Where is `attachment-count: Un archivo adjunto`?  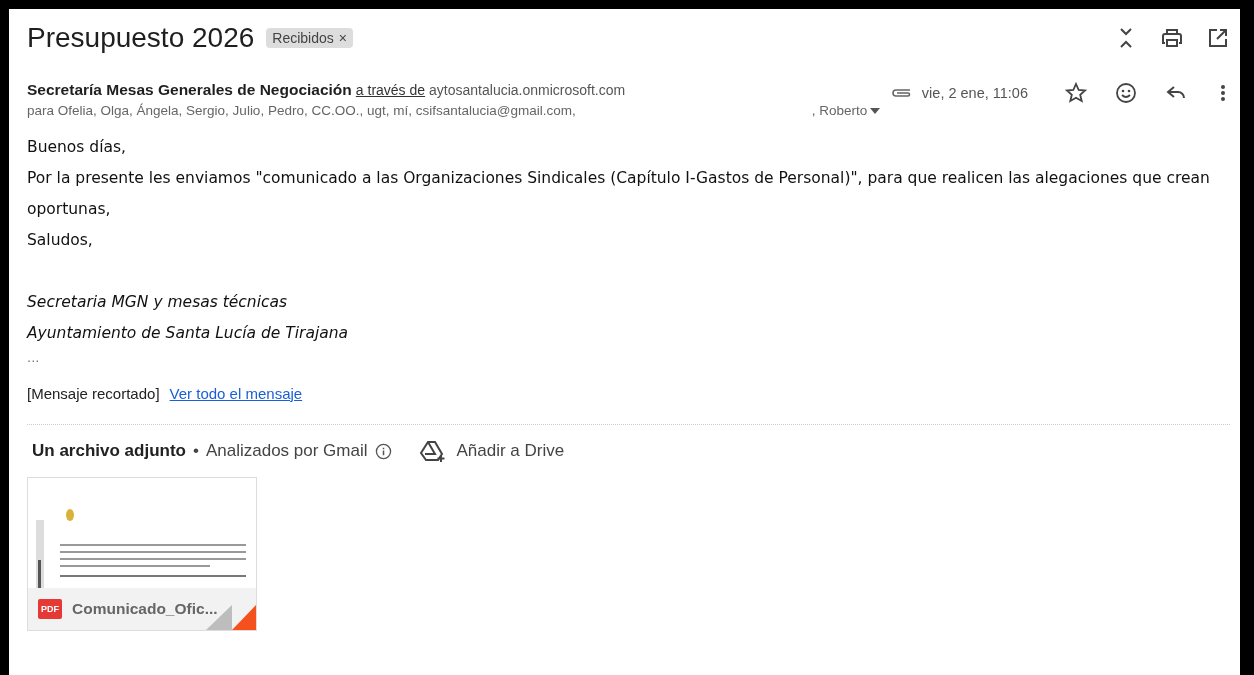 attachment-count: Un archivo adjunto is located at coordinates (109, 451).